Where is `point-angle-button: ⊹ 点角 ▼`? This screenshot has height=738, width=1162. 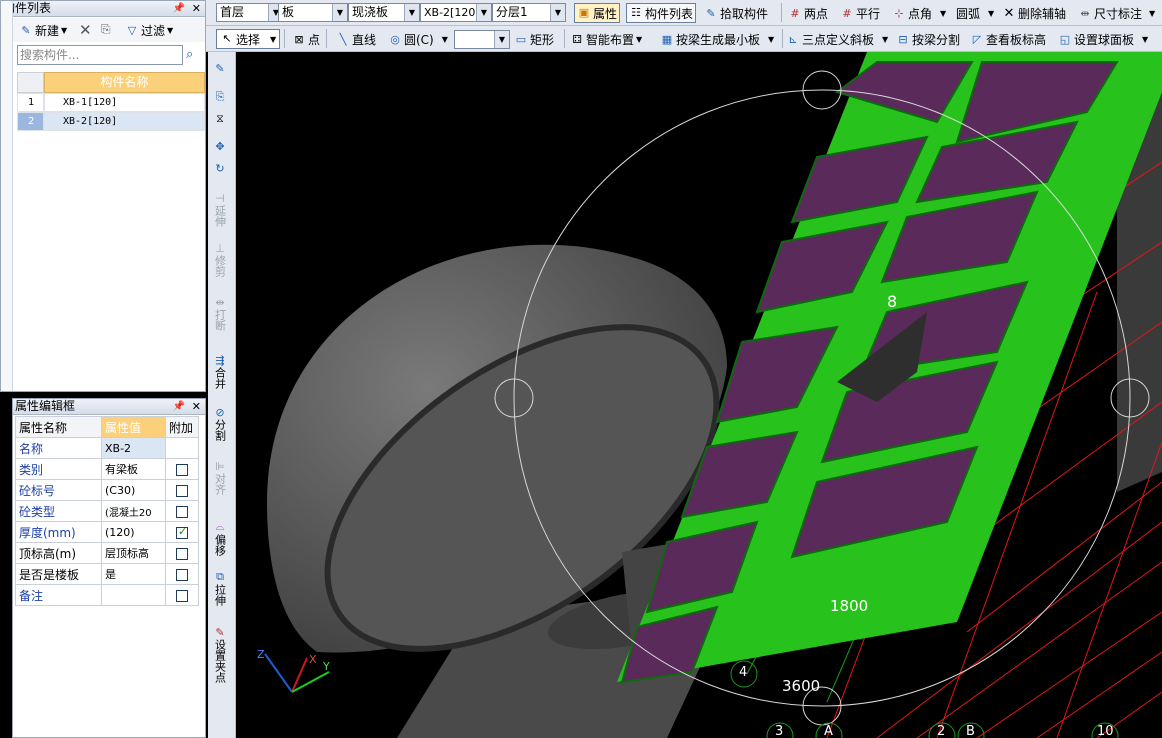
point-angle-button: ⊹ 点角 ▼ is located at coordinates (919, 13).